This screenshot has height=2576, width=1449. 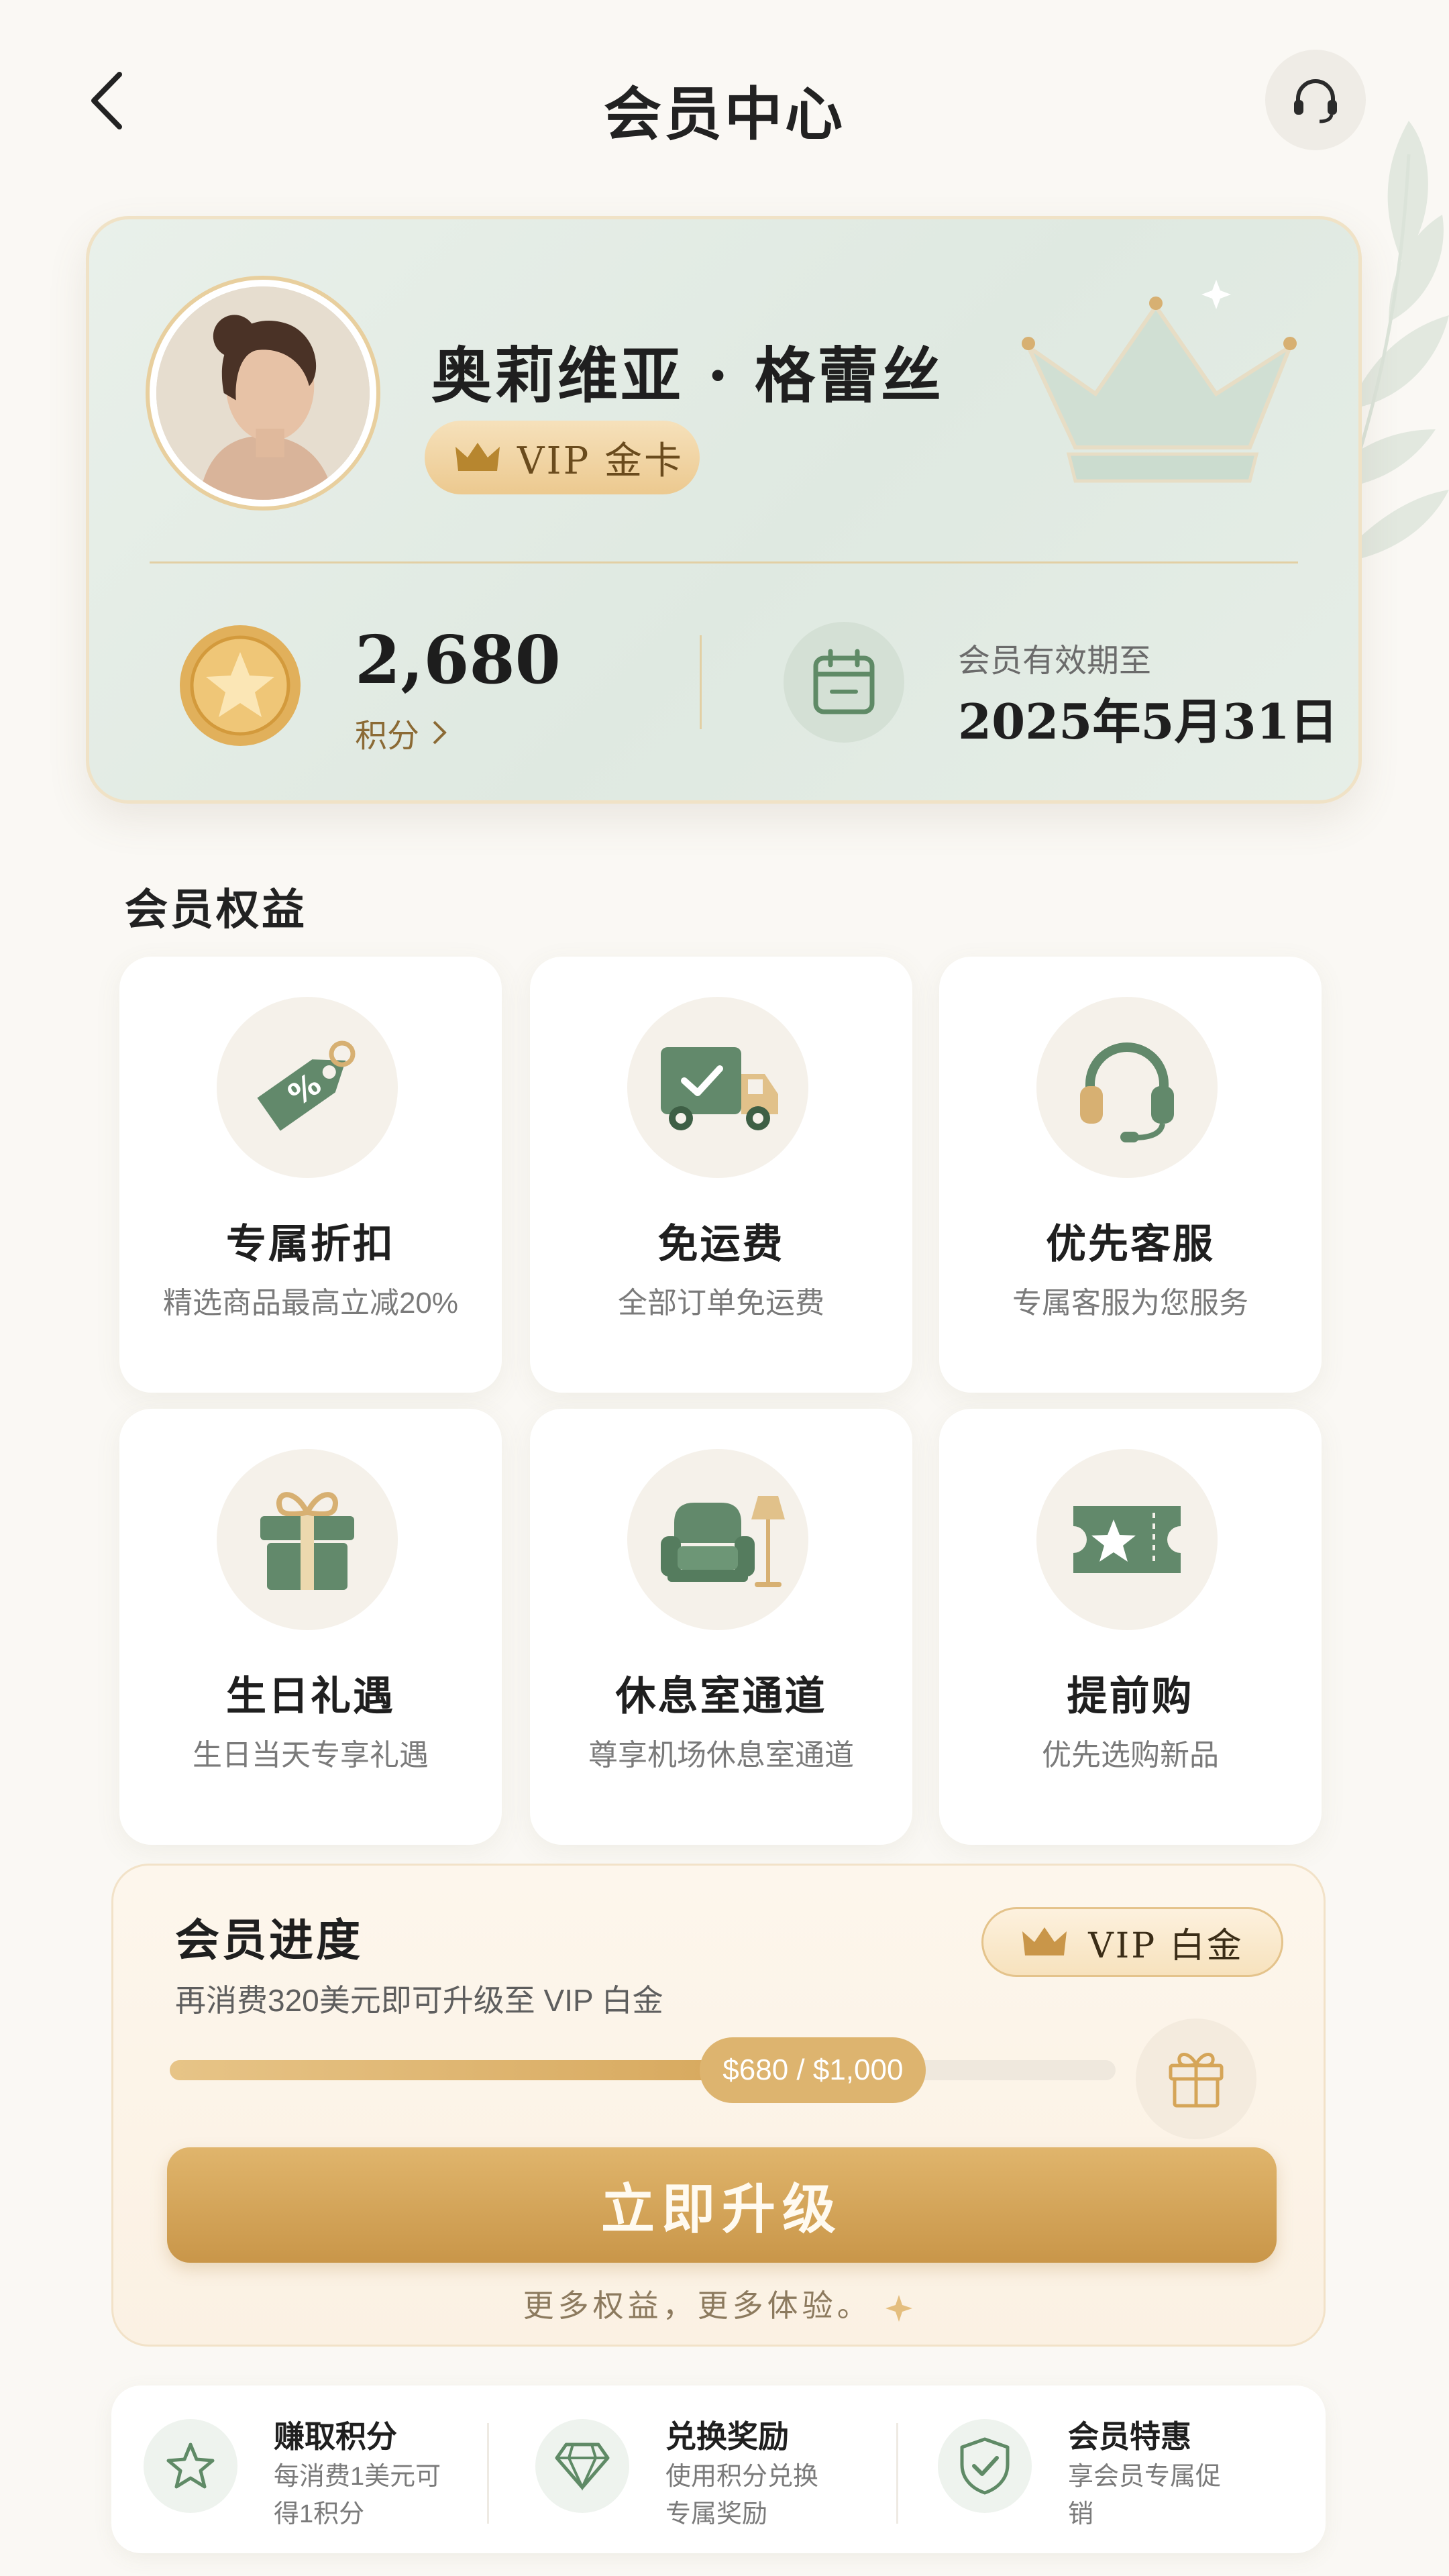 I want to click on benefit-title: 休息室通道, so click(x=721, y=1696).